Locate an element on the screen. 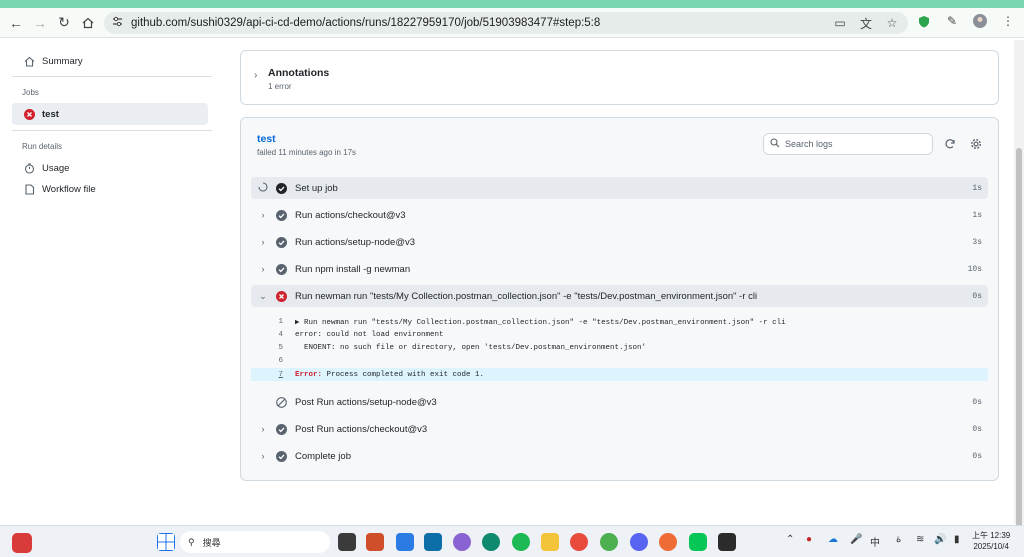 The height and width of the screenshot is (557, 1024). edge-icon is located at coordinates (491, 542).